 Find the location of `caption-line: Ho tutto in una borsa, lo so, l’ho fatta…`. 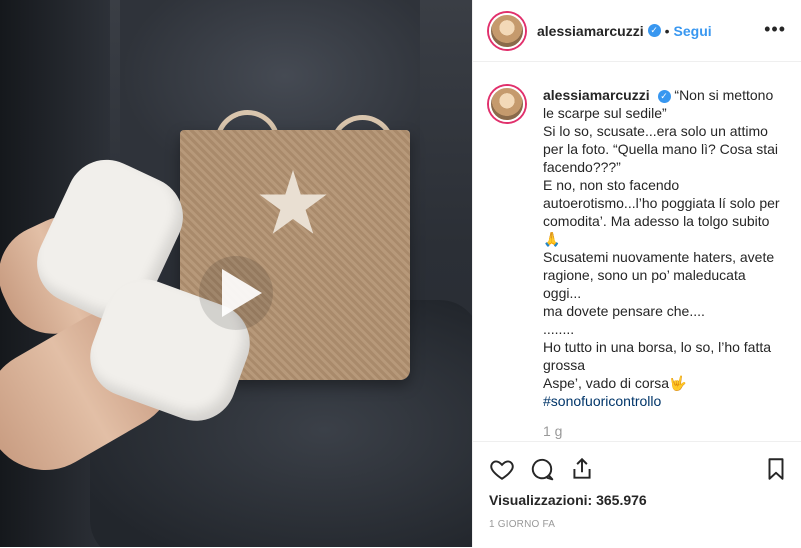

caption-line: Ho tutto in una borsa, lo so, l’ho fatta… is located at coordinates (657, 356).